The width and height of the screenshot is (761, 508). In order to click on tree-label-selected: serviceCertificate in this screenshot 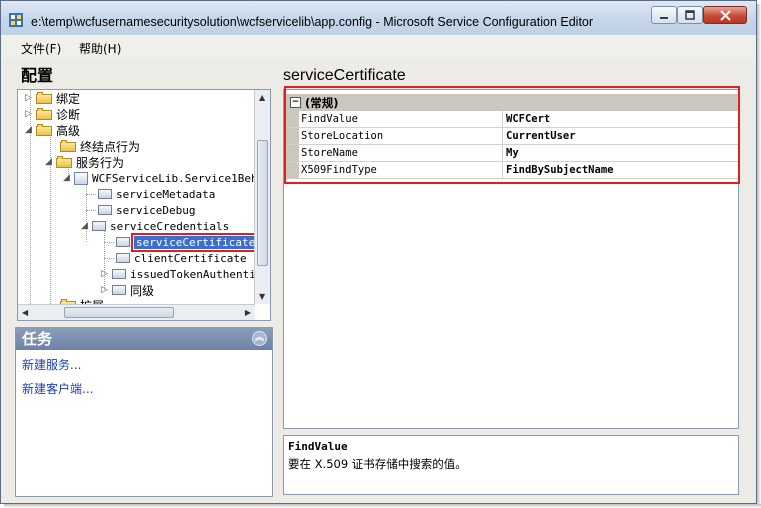, I will do `click(195, 242)`.